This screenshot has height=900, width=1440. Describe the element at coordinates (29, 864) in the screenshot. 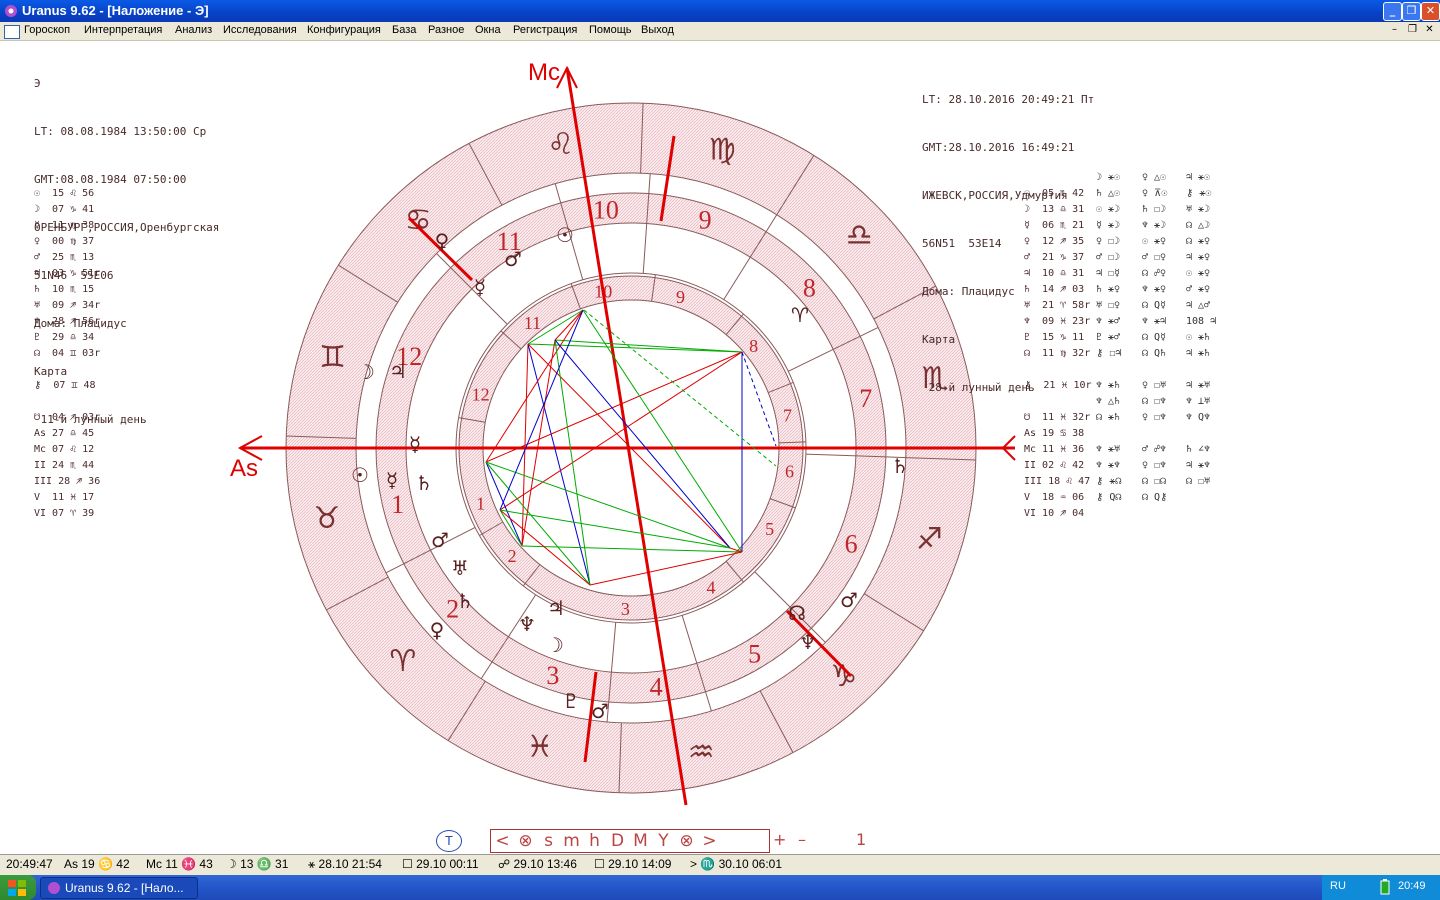

I see `status-time: 20:49:47` at that location.